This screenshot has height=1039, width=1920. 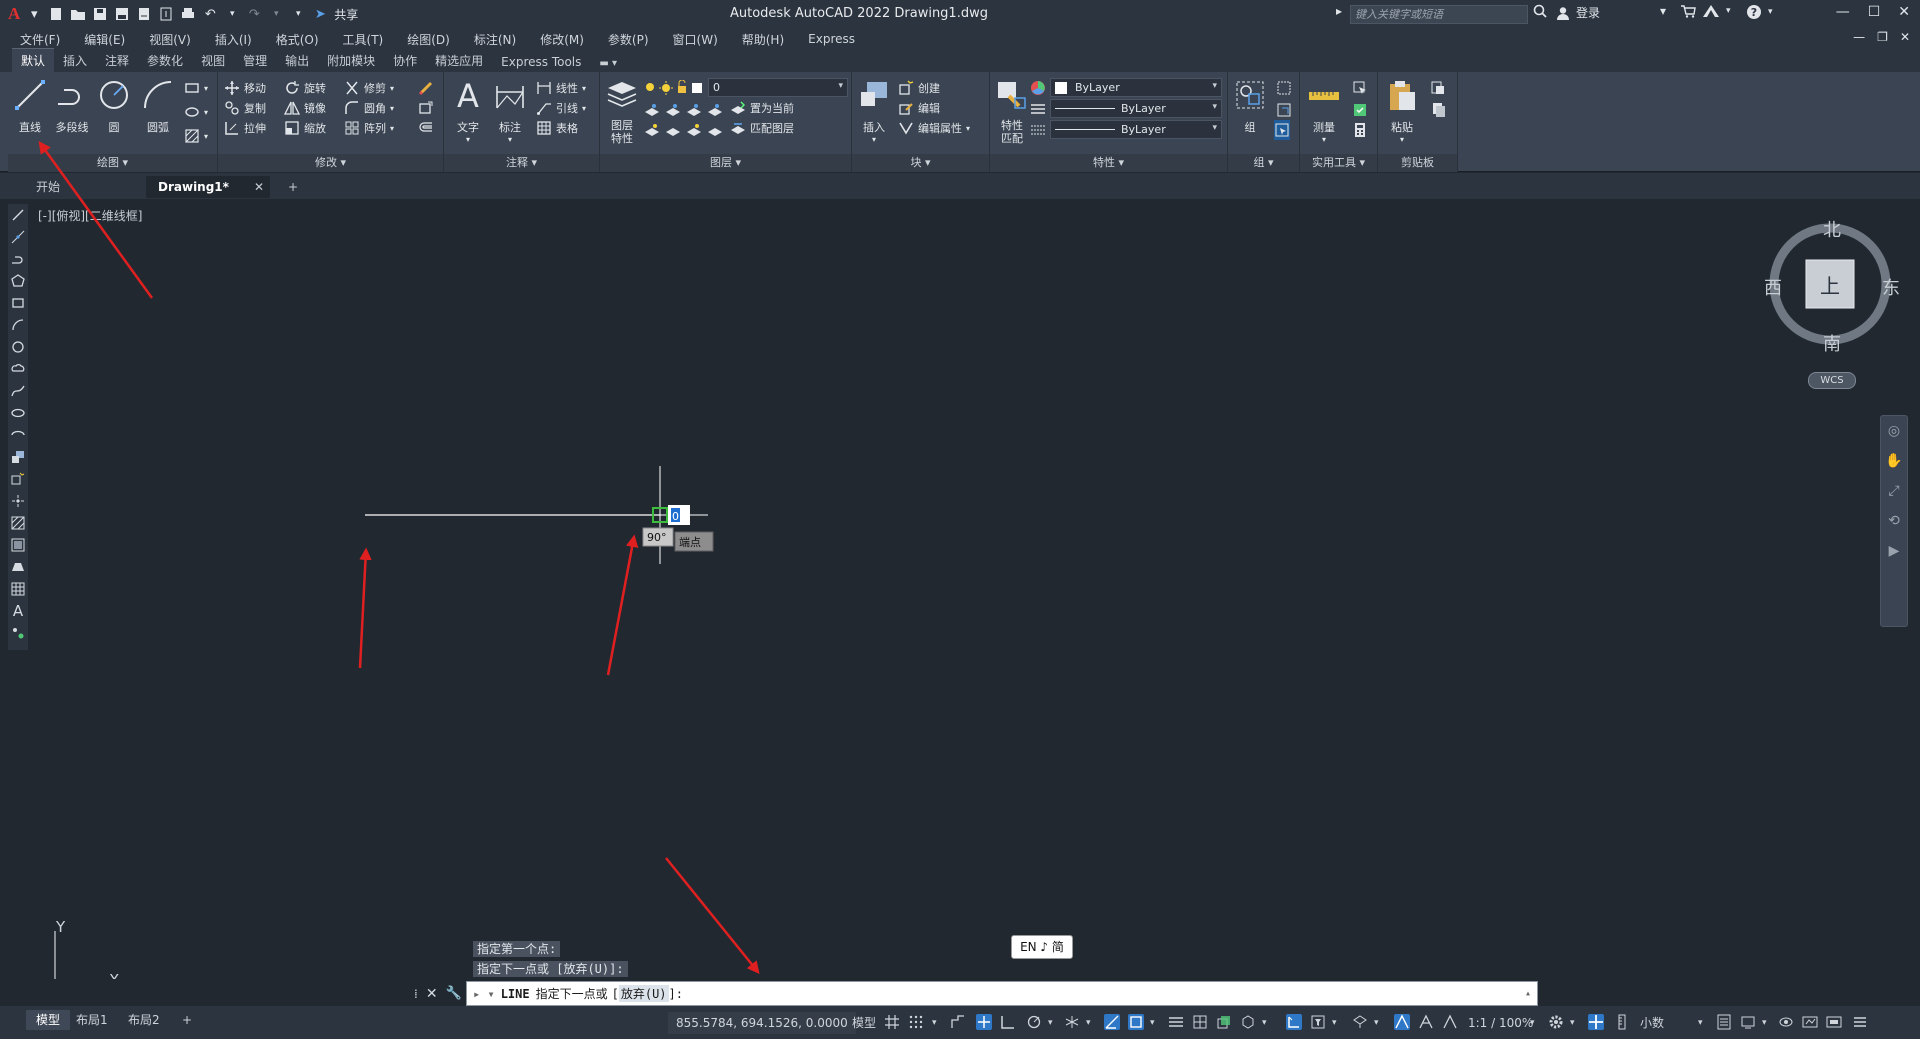 I want to click on object-snap-icon, so click(x=1136, y=1022).